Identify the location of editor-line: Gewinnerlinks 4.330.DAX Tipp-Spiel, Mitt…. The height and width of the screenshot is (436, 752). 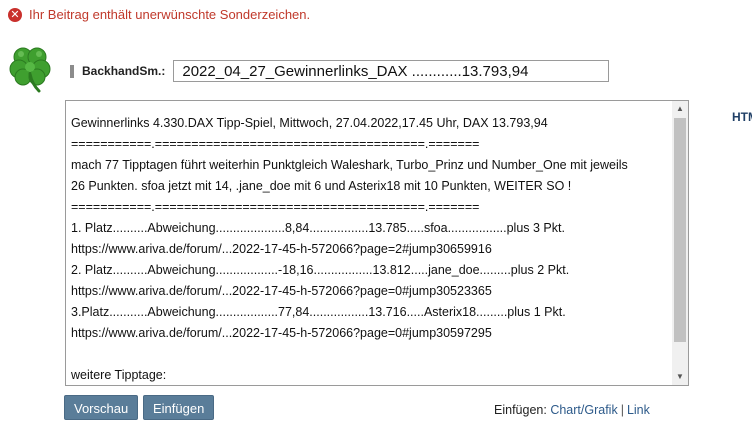
(309, 123).